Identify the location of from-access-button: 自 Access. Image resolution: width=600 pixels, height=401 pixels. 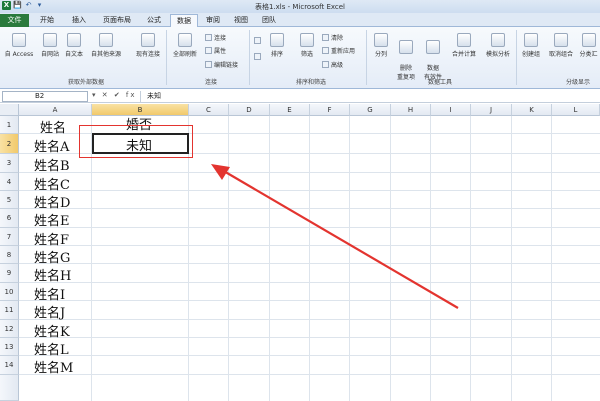
(19, 45).